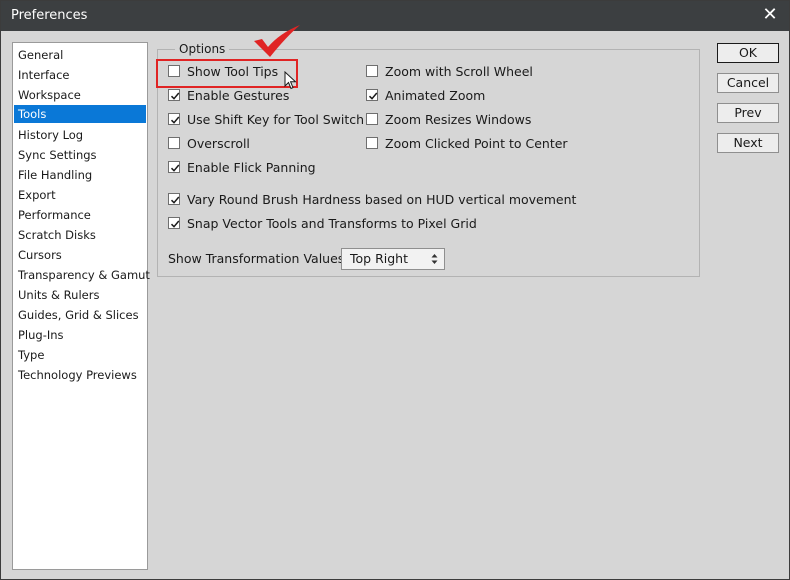 The image size is (790, 580). Describe the element at coordinates (459, 71) in the screenshot. I see `checkbox-label: Zoom with Scroll Wheel` at that location.